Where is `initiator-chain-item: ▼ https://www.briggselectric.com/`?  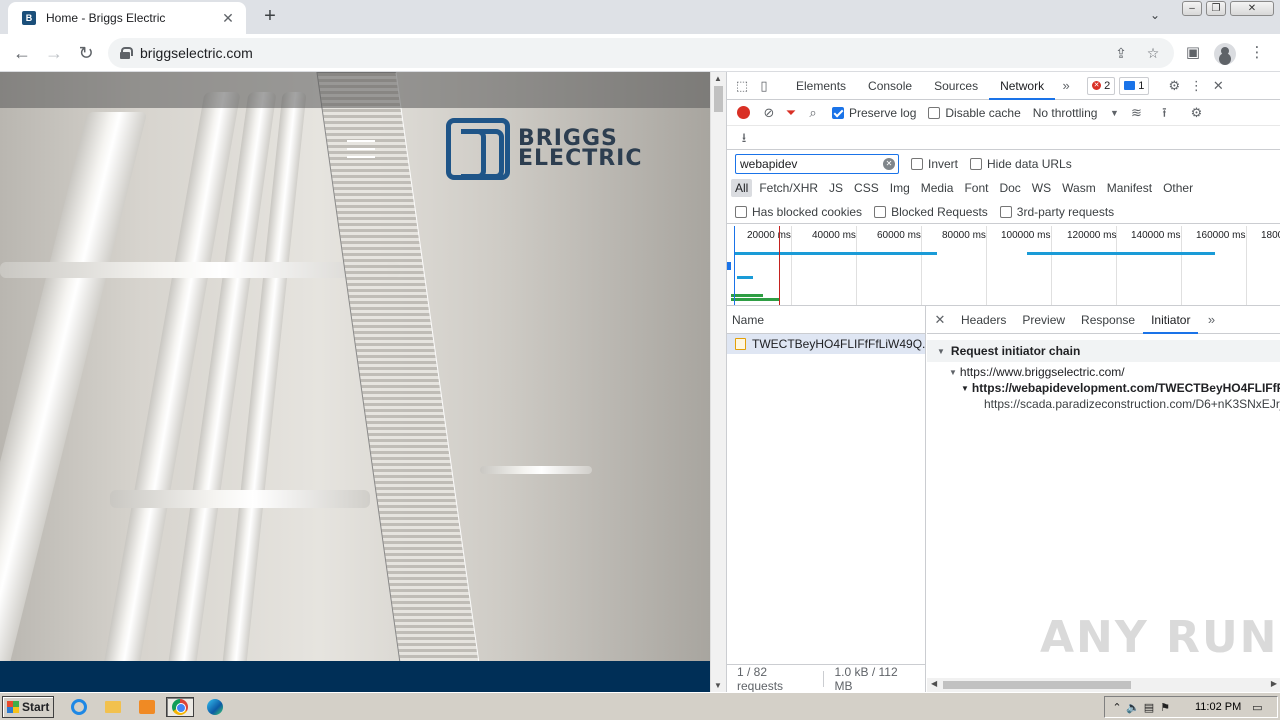 initiator-chain-item: ▼ https://www.briggselectric.com/ is located at coordinates (1103, 372).